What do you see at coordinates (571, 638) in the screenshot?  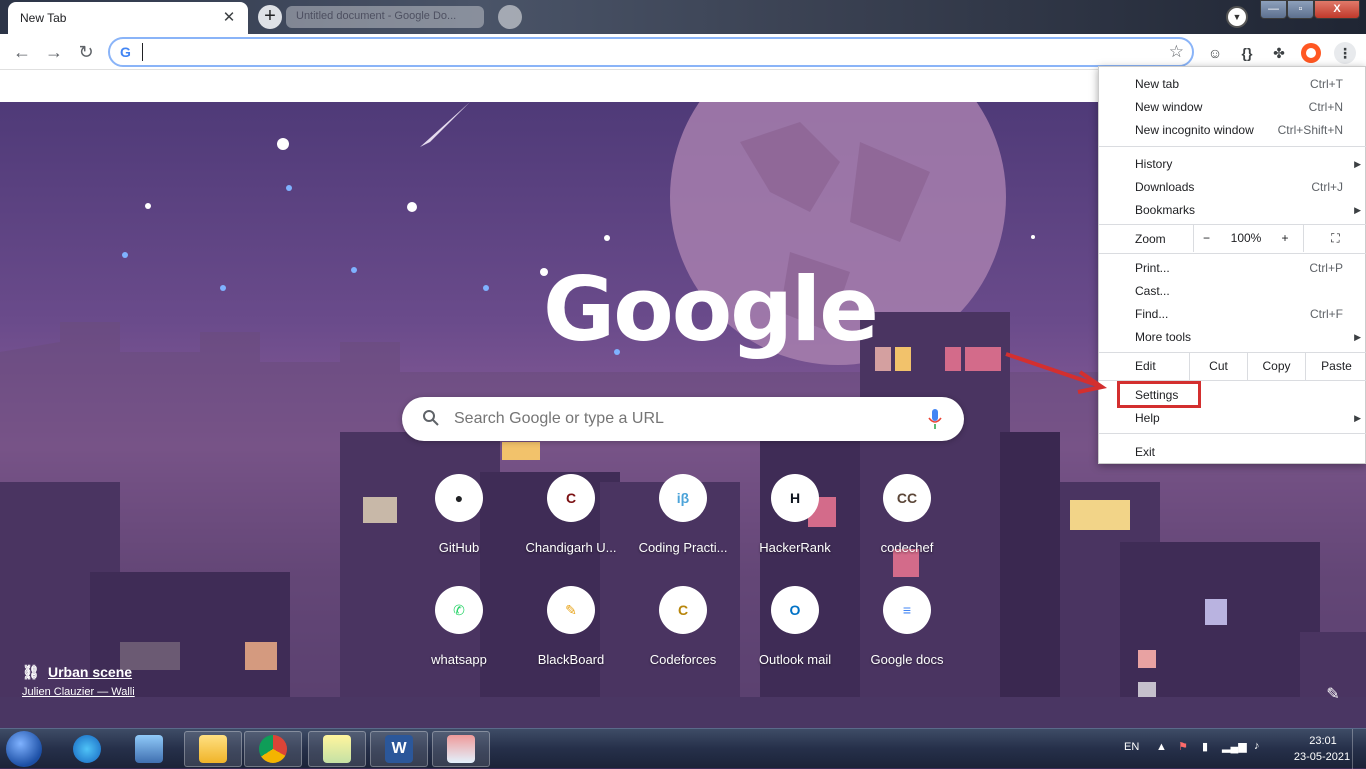 I see `shortcut-tile: ✎ BlackBoard` at bounding box center [571, 638].